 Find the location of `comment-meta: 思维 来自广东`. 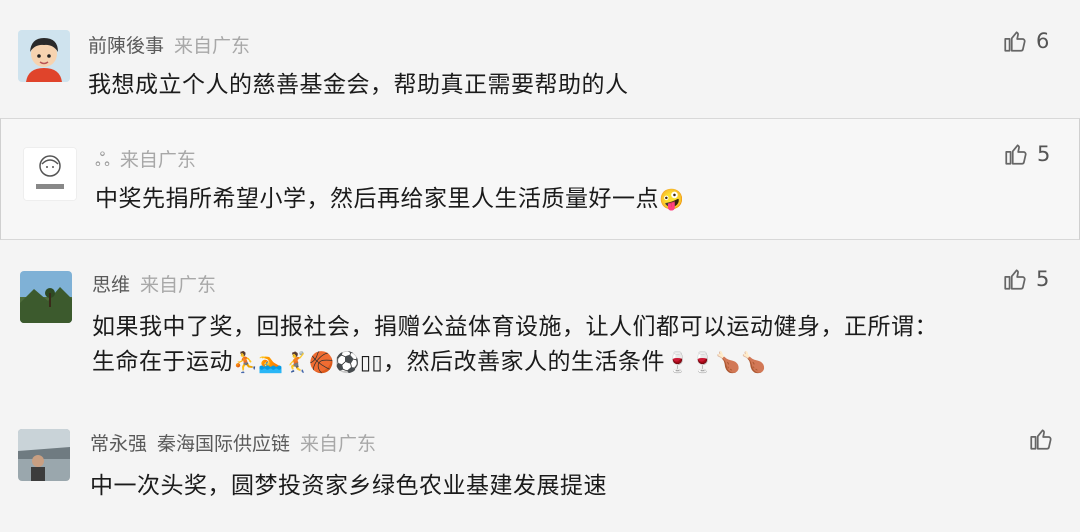

comment-meta: 思维 来自广东 is located at coordinates (154, 283).